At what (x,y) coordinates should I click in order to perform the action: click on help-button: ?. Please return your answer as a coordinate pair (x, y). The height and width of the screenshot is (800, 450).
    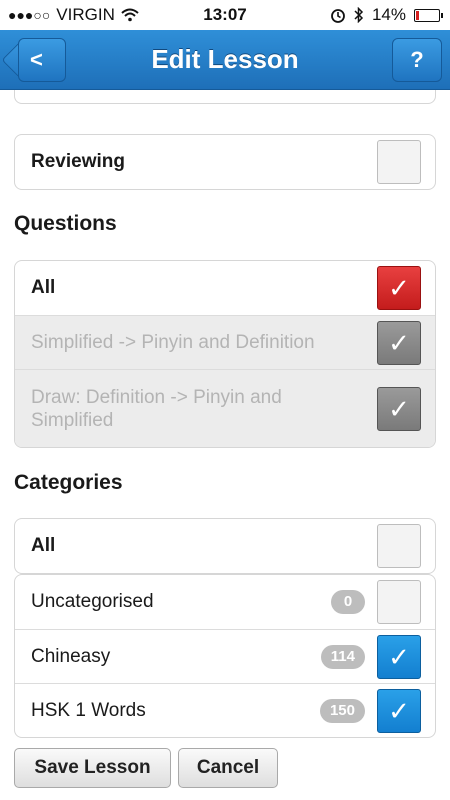
    Looking at the image, I should click on (417, 60).